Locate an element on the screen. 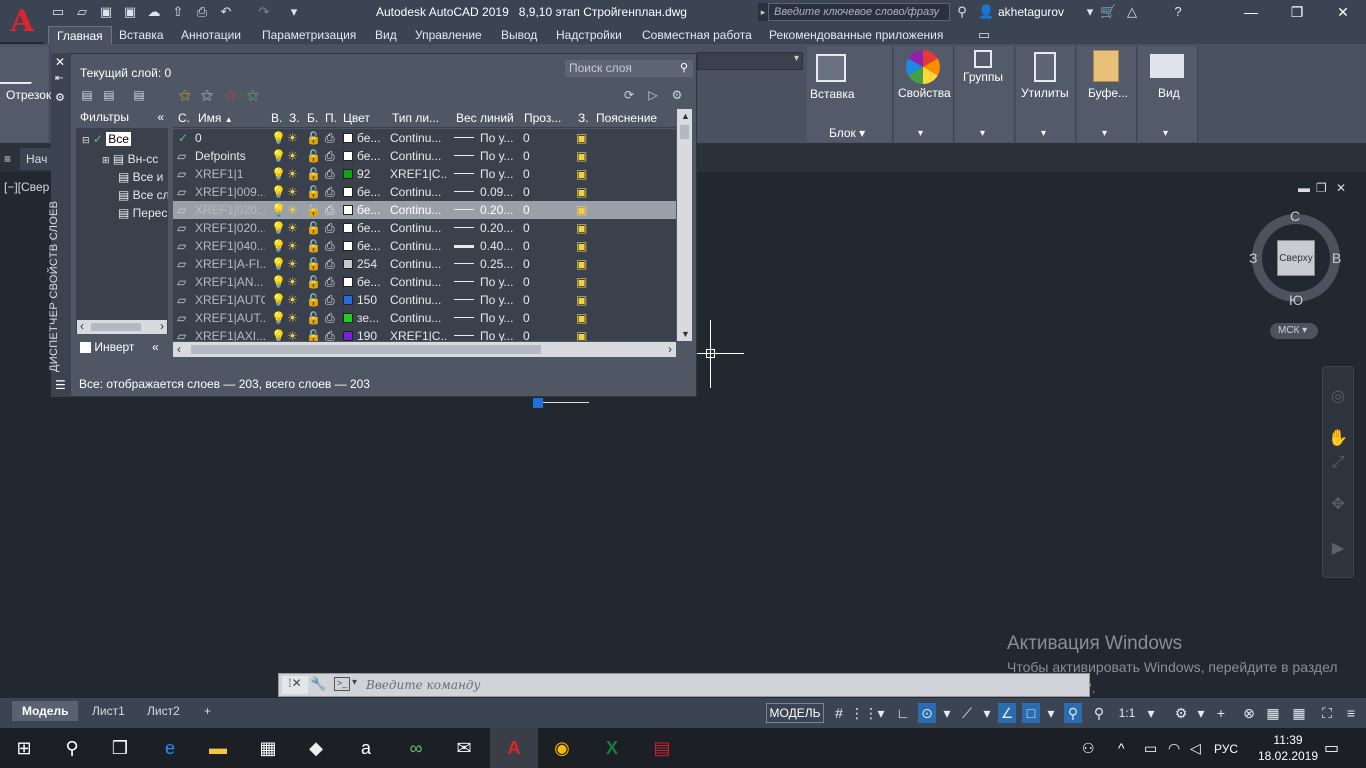  orbit-icon: ✥ is located at coordinates (1338, 504).